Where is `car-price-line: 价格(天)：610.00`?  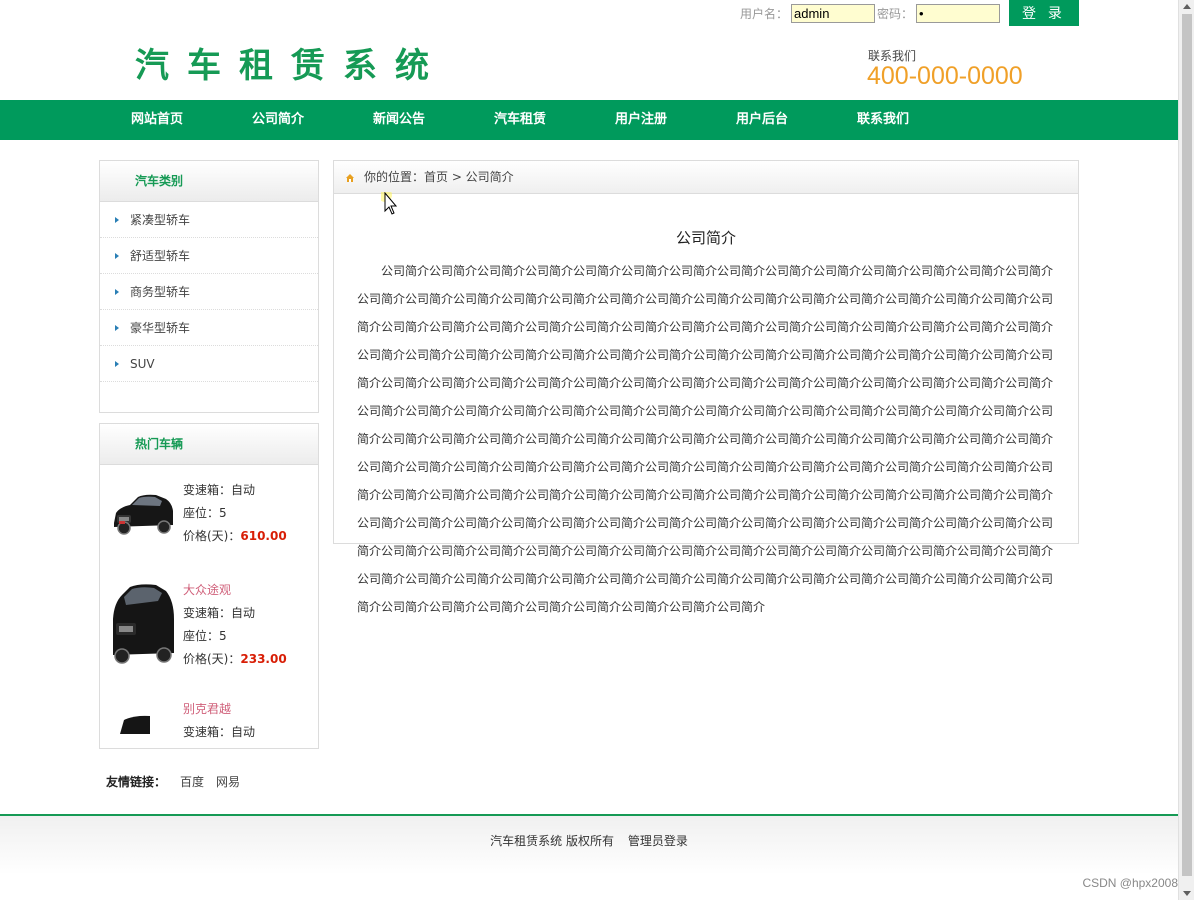
car-price-line: 价格(天)：610.00 is located at coordinates (235, 535).